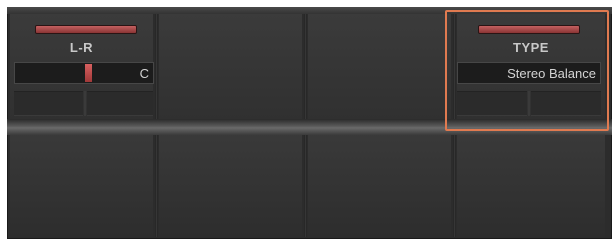  What do you see at coordinates (85, 103) in the screenshot?
I see `channel-1-slot-separator` at bounding box center [85, 103].